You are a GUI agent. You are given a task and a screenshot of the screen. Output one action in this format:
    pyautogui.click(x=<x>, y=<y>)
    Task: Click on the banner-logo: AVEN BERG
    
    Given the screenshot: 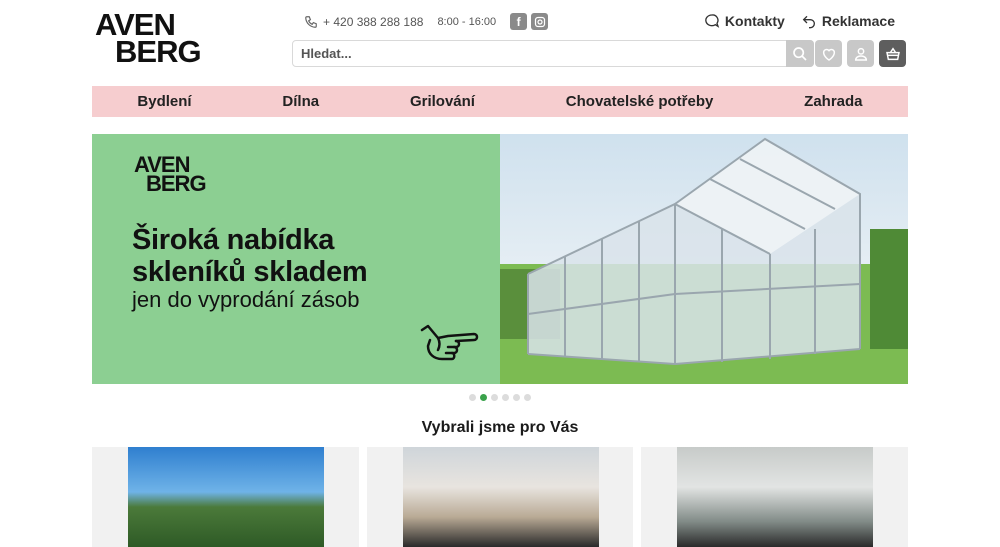 What is the action you would take?
    pyautogui.click(x=170, y=175)
    